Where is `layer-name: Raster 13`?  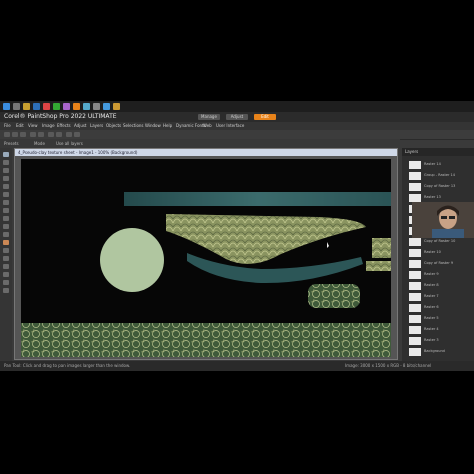 layer-name: Raster 13 is located at coordinates (432, 197).